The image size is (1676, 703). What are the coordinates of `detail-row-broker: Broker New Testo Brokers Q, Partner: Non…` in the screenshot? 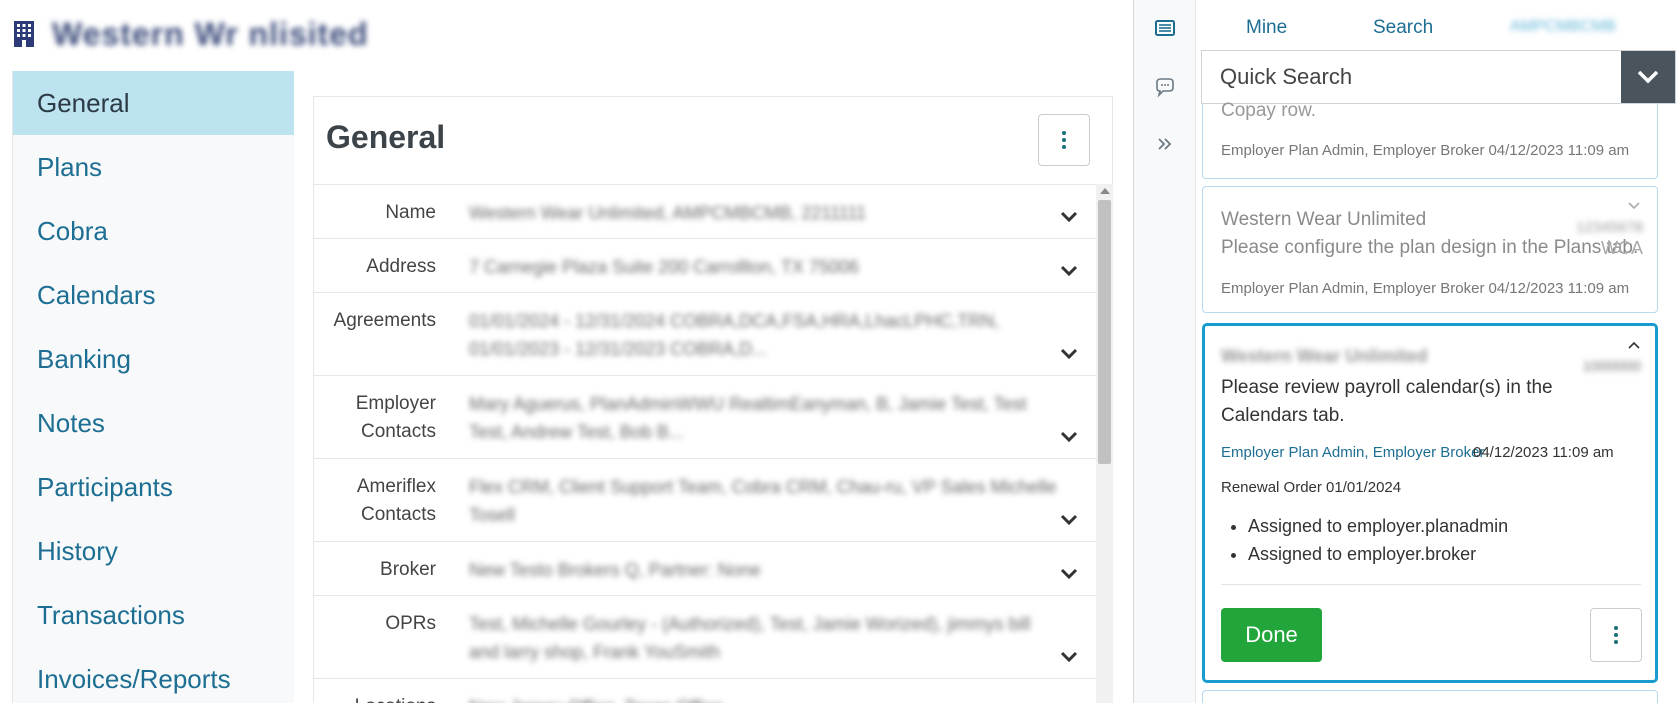 It's located at (705, 568).